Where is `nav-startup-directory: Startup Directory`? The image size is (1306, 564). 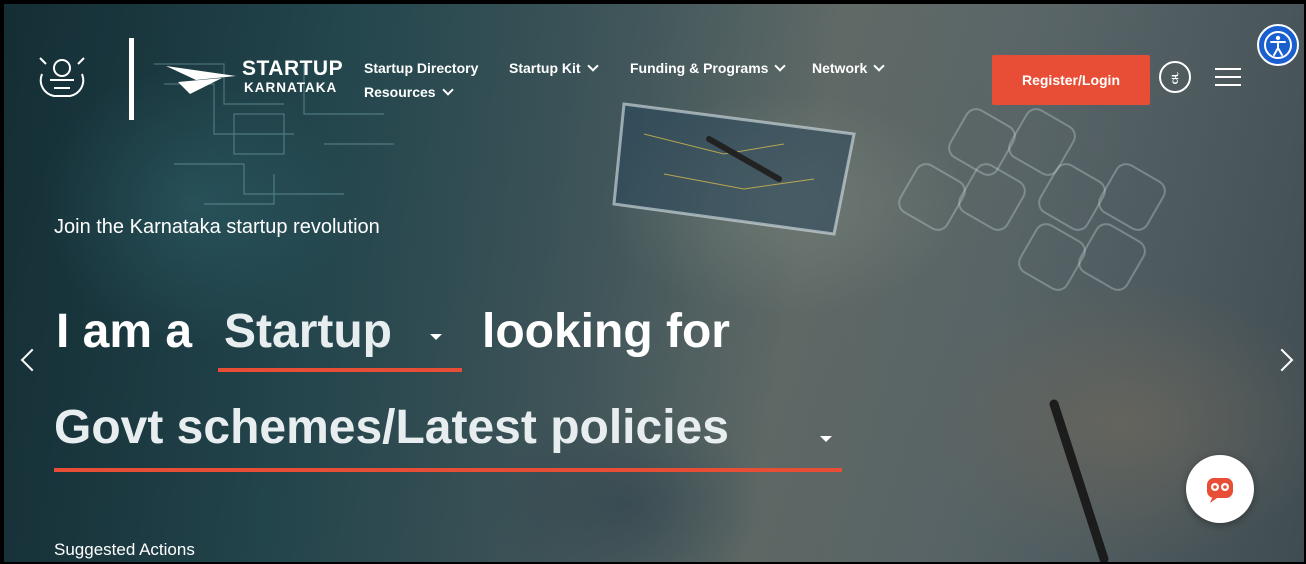
nav-startup-directory: Startup Directory is located at coordinates (421, 68).